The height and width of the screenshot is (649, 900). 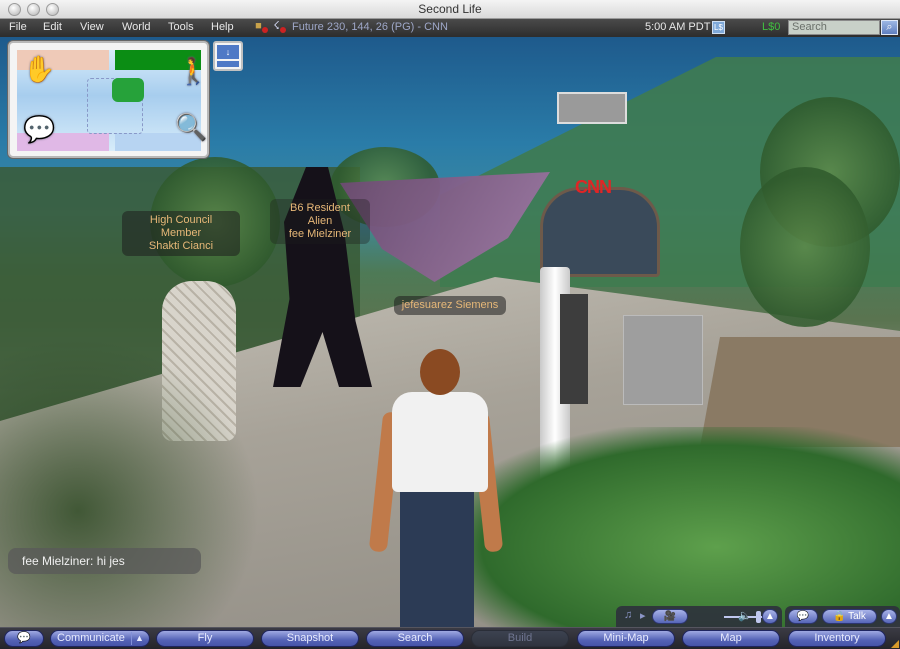 What do you see at coordinates (628, 615) in the screenshot?
I see `music-icon: ♫` at bounding box center [628, 615].